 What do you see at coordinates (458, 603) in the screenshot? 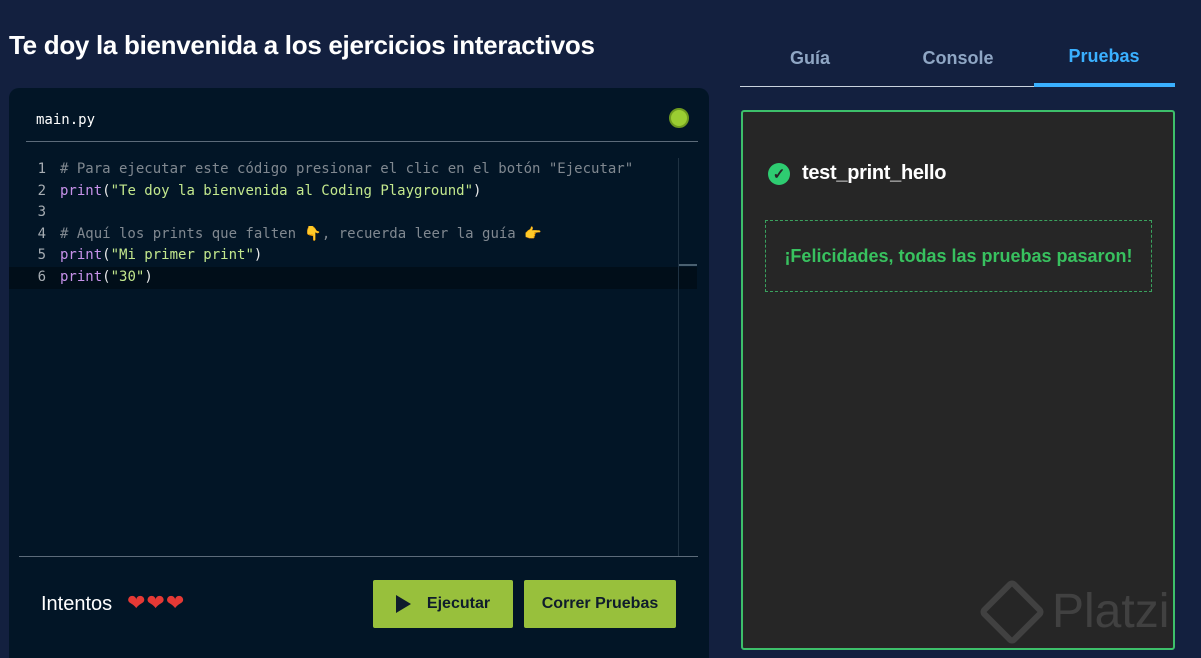
I see `run-button-label: Ejecutar` at bounding box center [458, 603].